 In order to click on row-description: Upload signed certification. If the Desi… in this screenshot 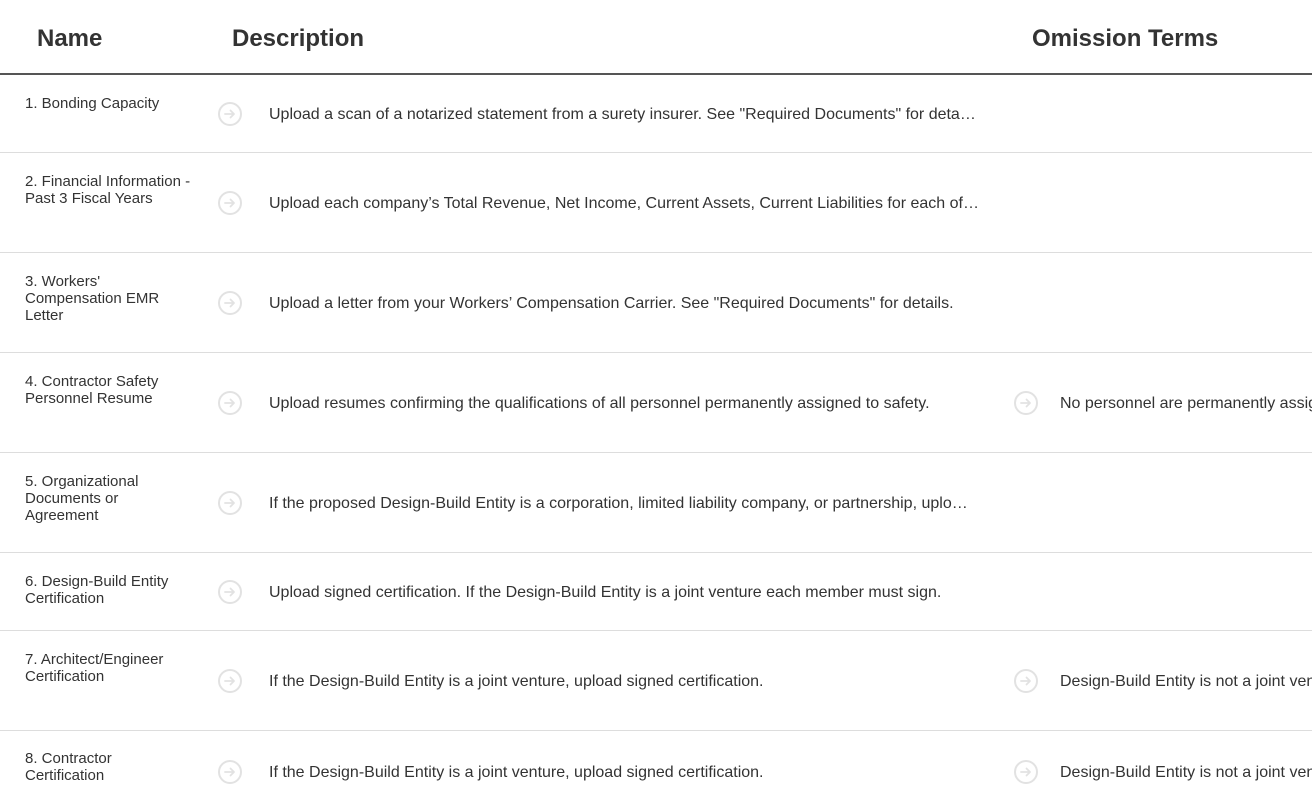, I will do `click(605, 592)`.